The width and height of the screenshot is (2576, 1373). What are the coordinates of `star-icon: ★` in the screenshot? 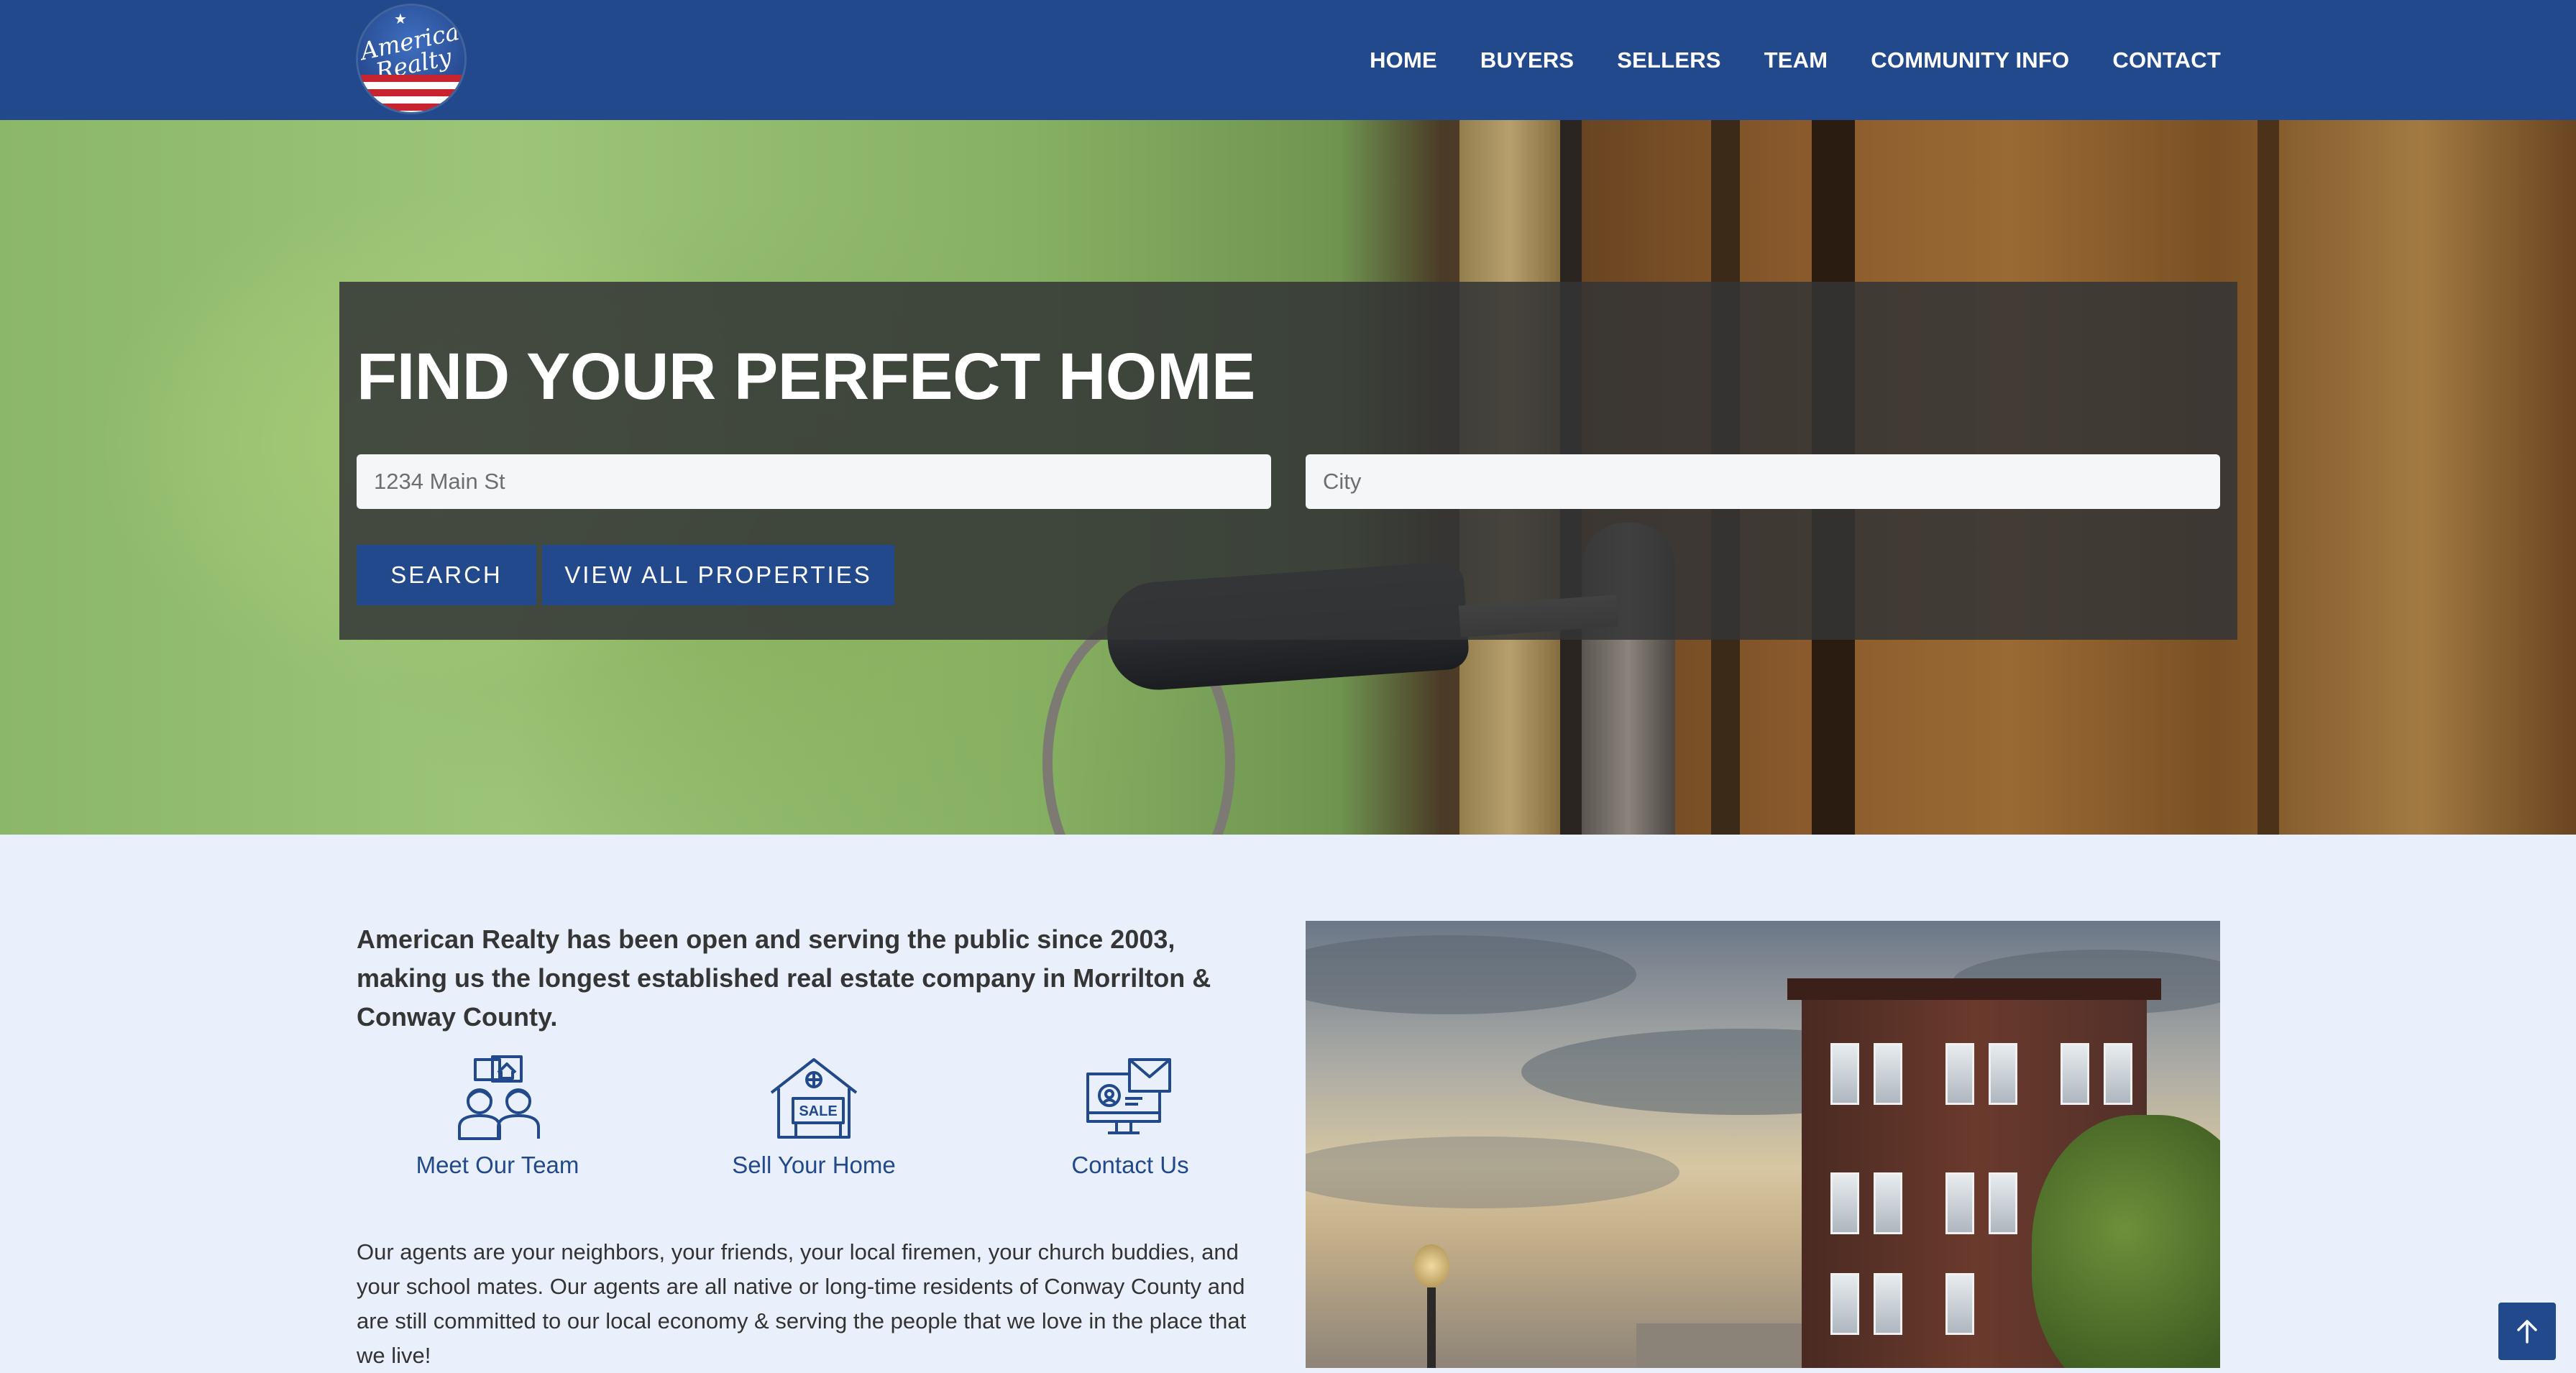 It's located at (401, 19).